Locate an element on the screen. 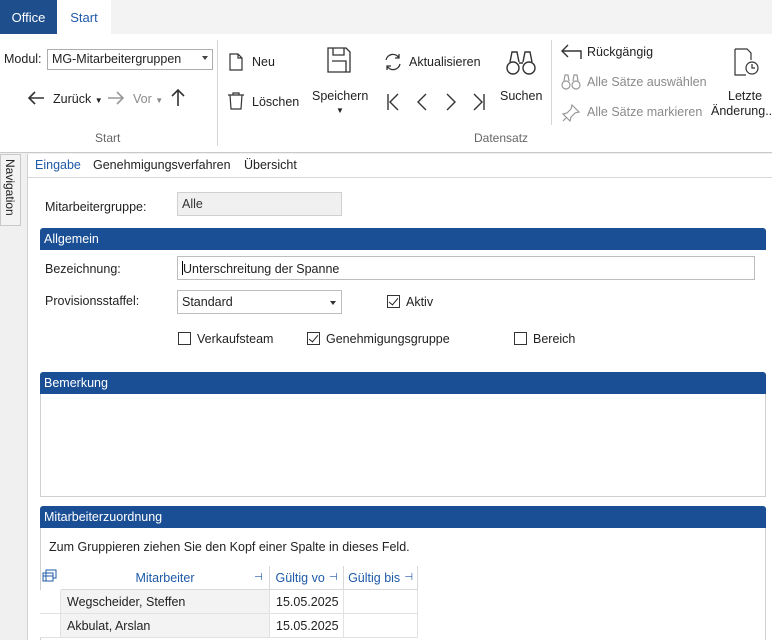 Image resolution: width=772 pixels, height=640 pixels. select-all-binoculars-icon is located at coordinates (571, 83).